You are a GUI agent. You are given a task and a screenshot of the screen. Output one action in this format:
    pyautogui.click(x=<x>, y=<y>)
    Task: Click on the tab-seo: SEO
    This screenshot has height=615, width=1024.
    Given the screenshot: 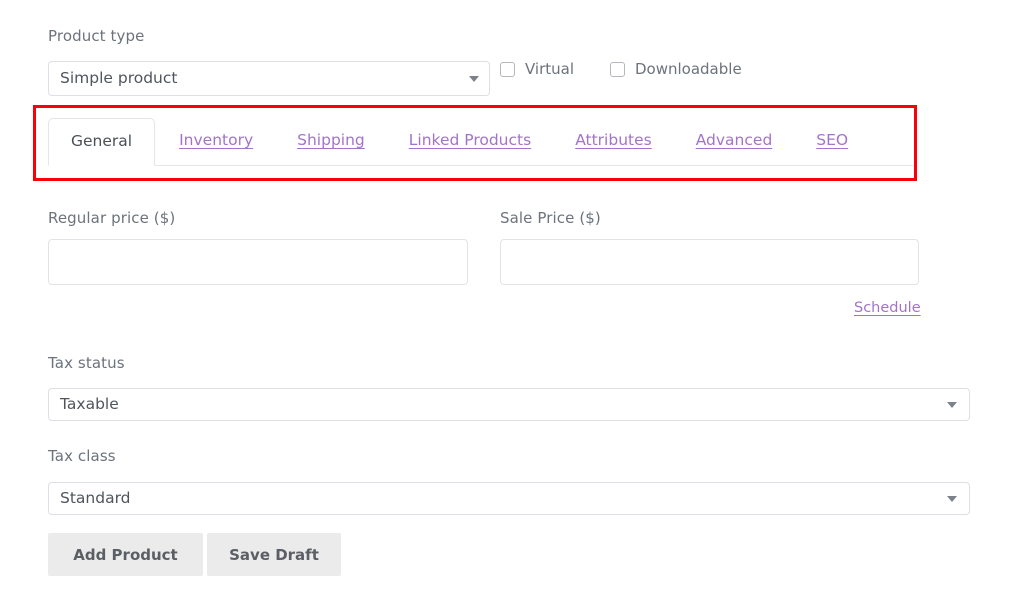 What is the action you would take?
    pyautogui.click(x=832, y=141)
    